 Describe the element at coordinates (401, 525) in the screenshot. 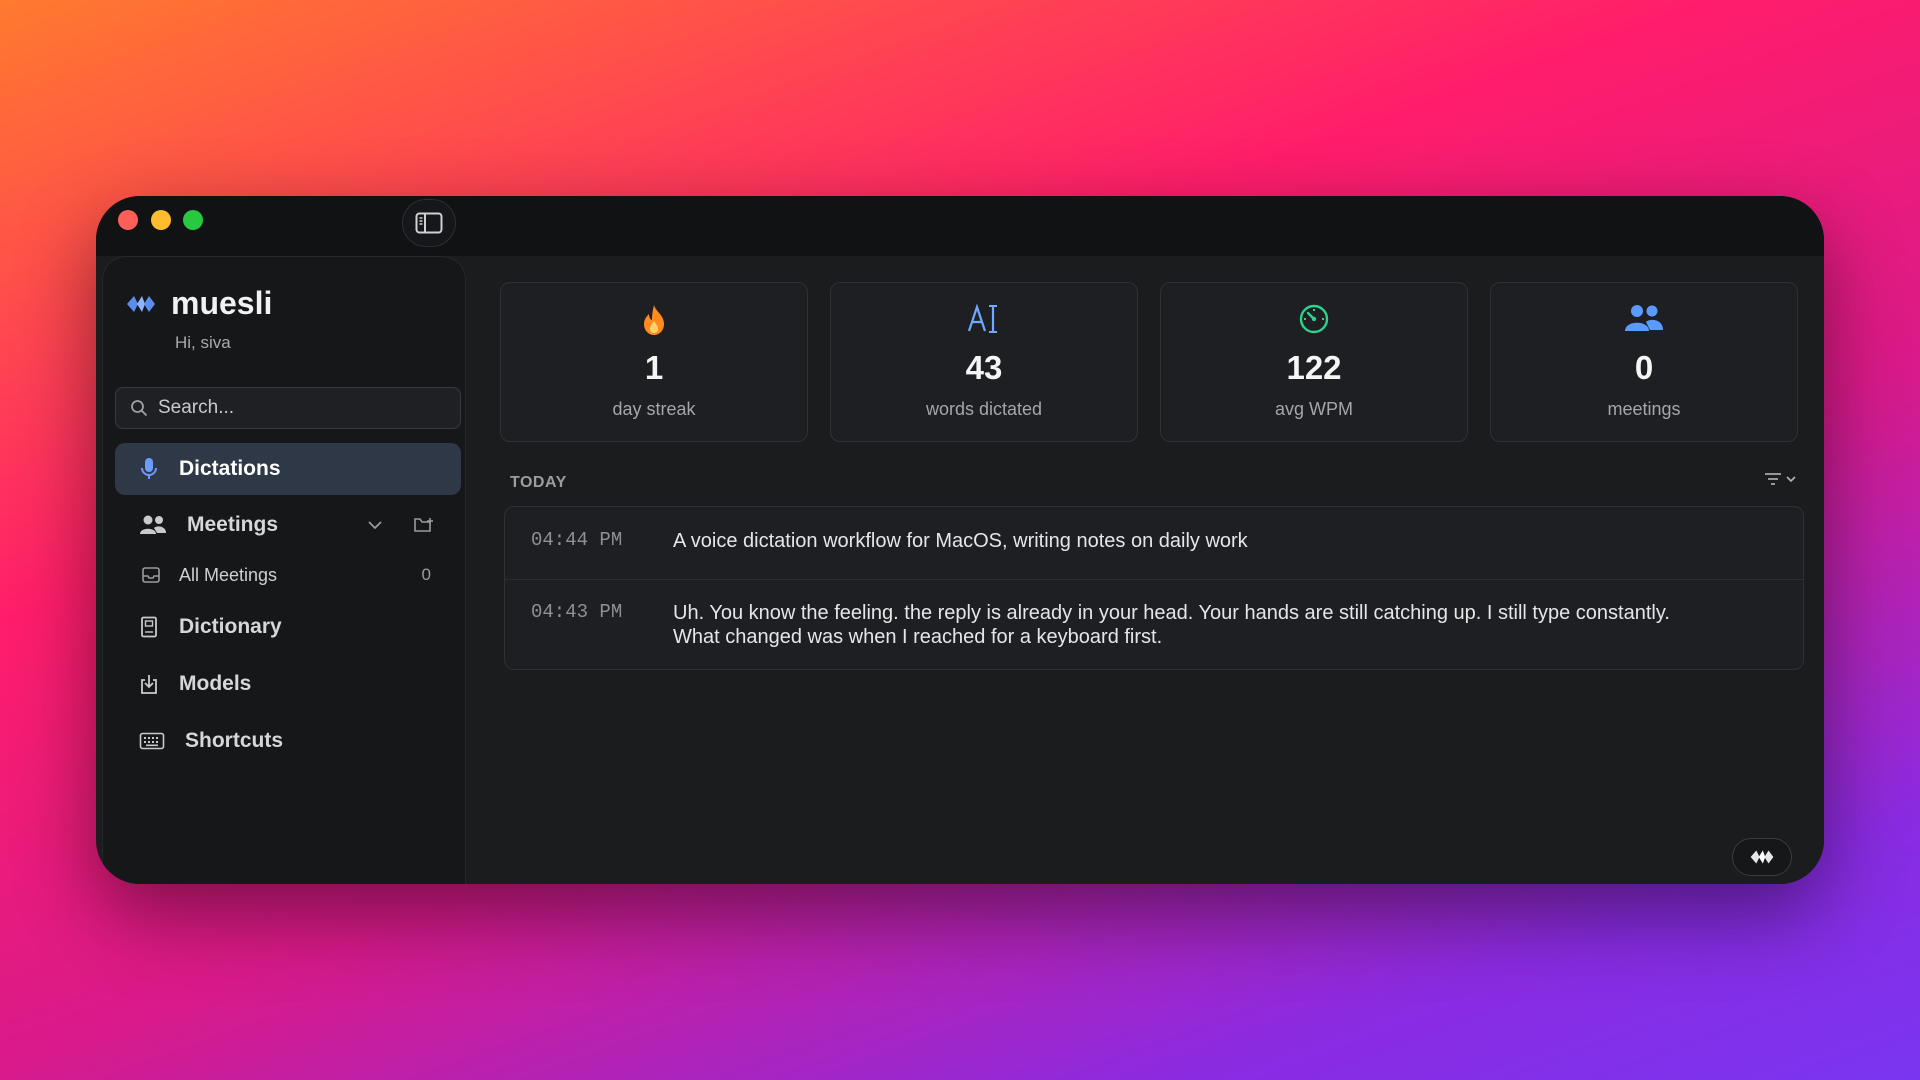

I see `meetings-actions` at that location.